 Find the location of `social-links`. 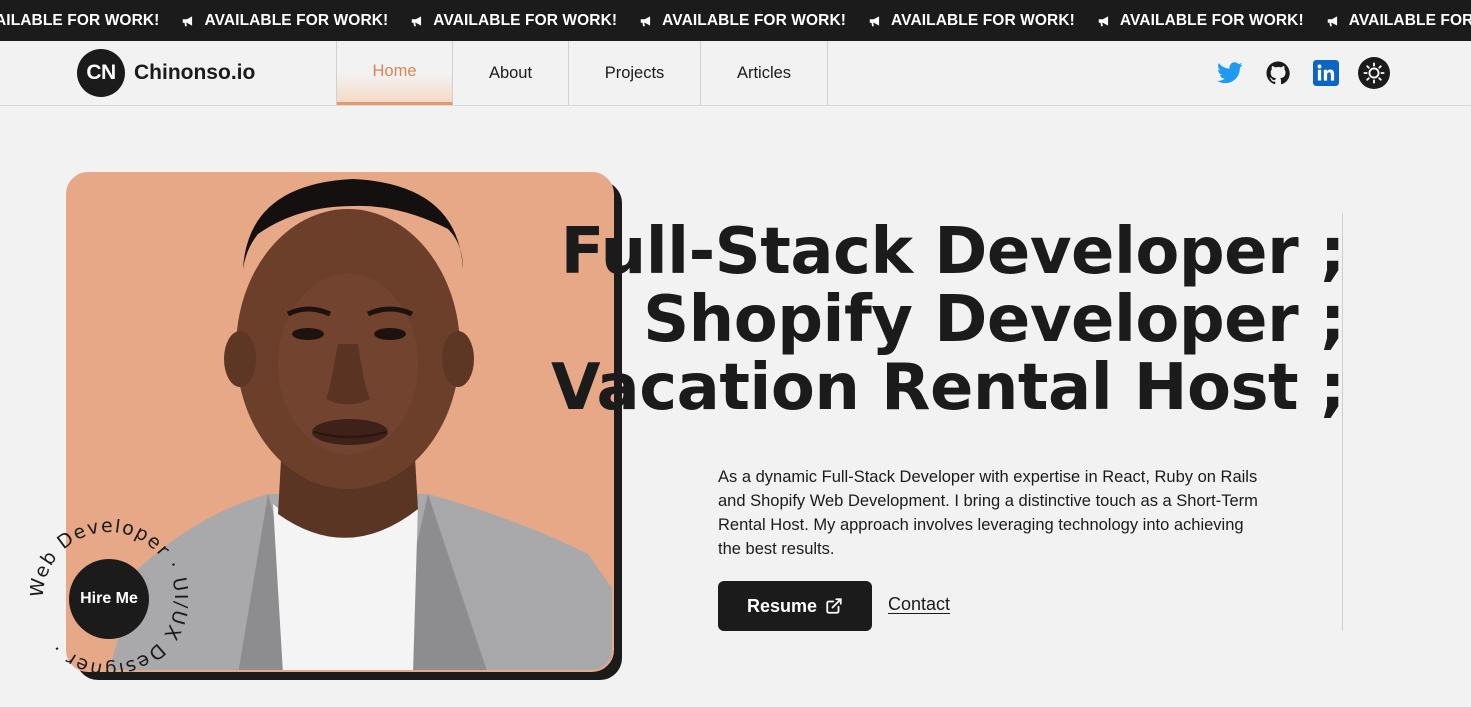

social-links is located at coordinates (1302, 73).